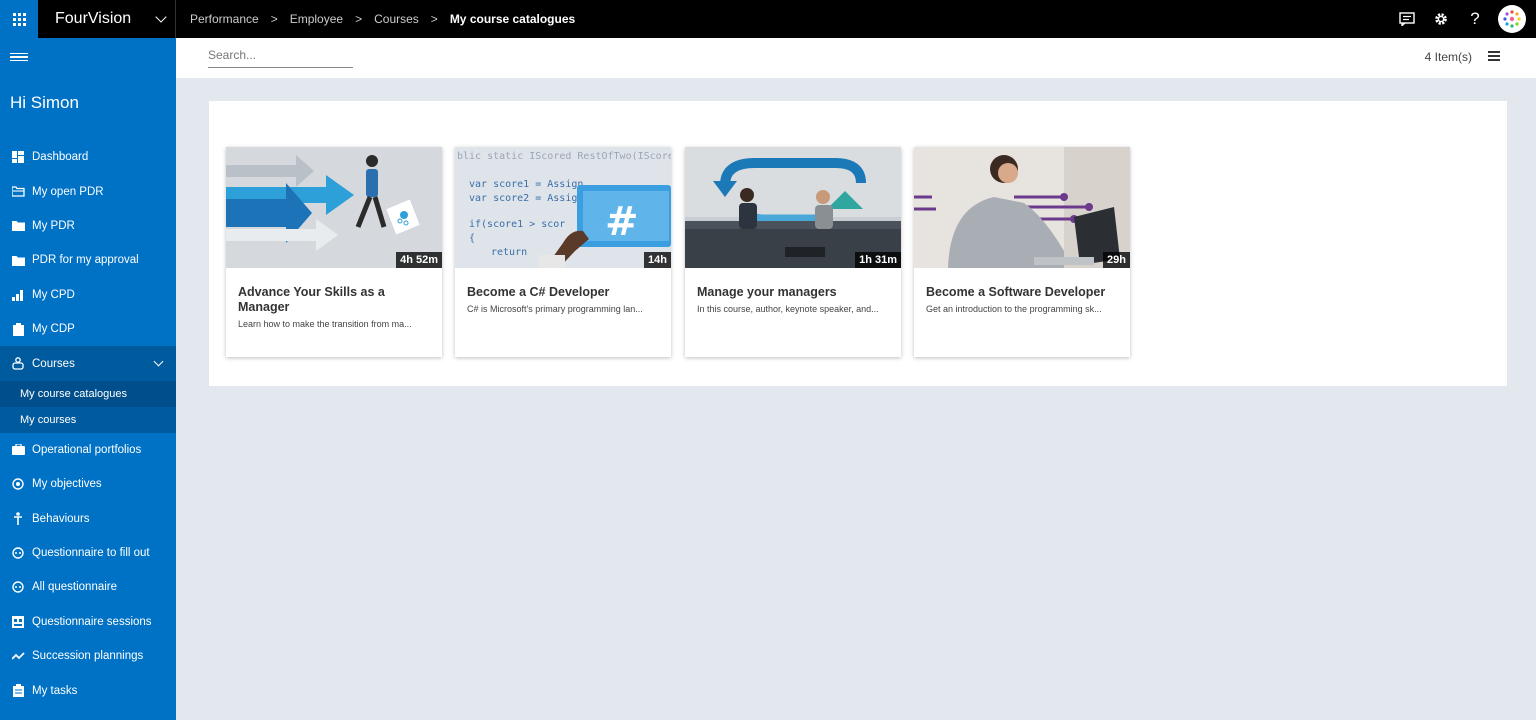 The image size is (1536, 720). I want to click on sidebar-item-label: Succession plannings, so click(88, 656).